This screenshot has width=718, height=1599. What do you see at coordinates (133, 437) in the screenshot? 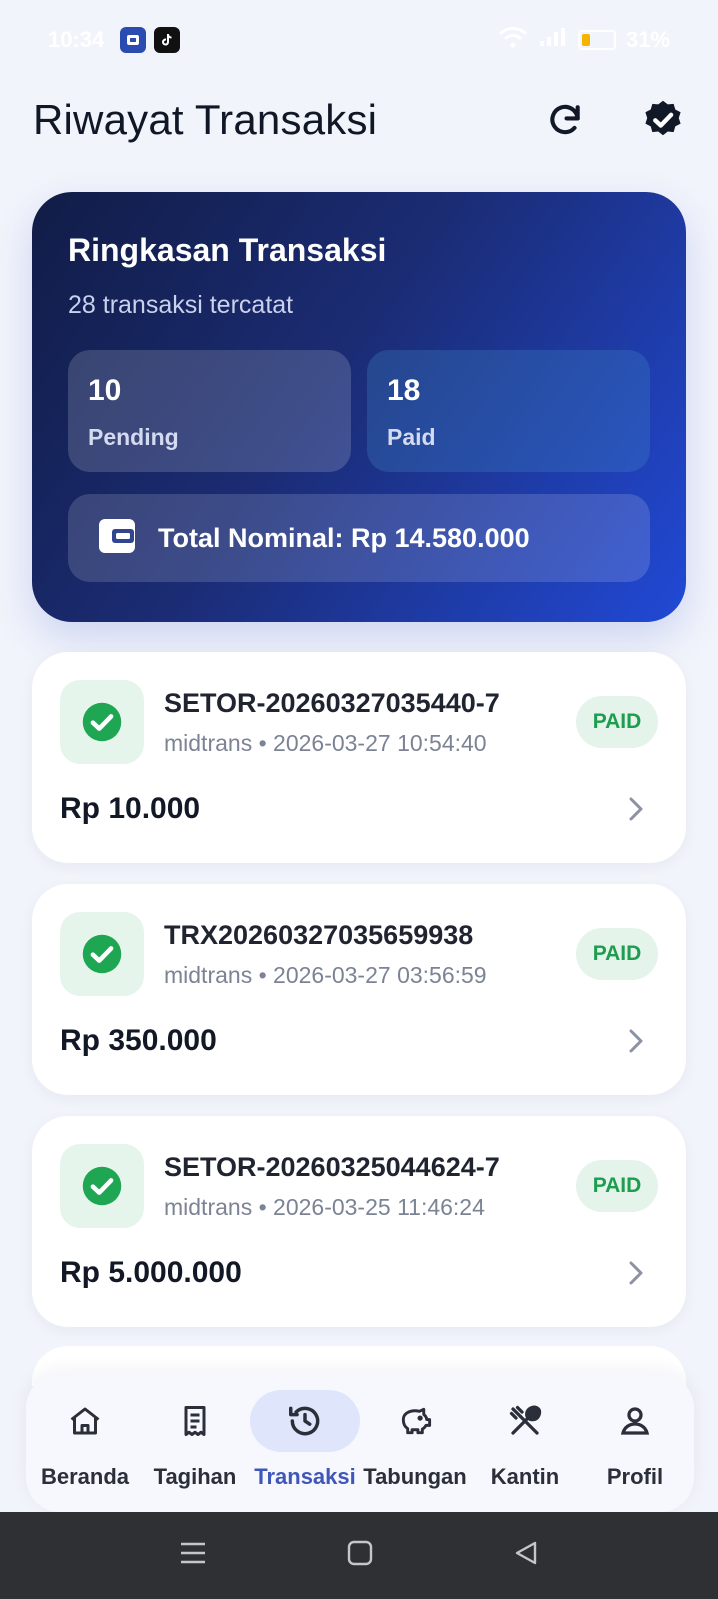
I see `pending-label: Pending` at bounding box center [133, 437].